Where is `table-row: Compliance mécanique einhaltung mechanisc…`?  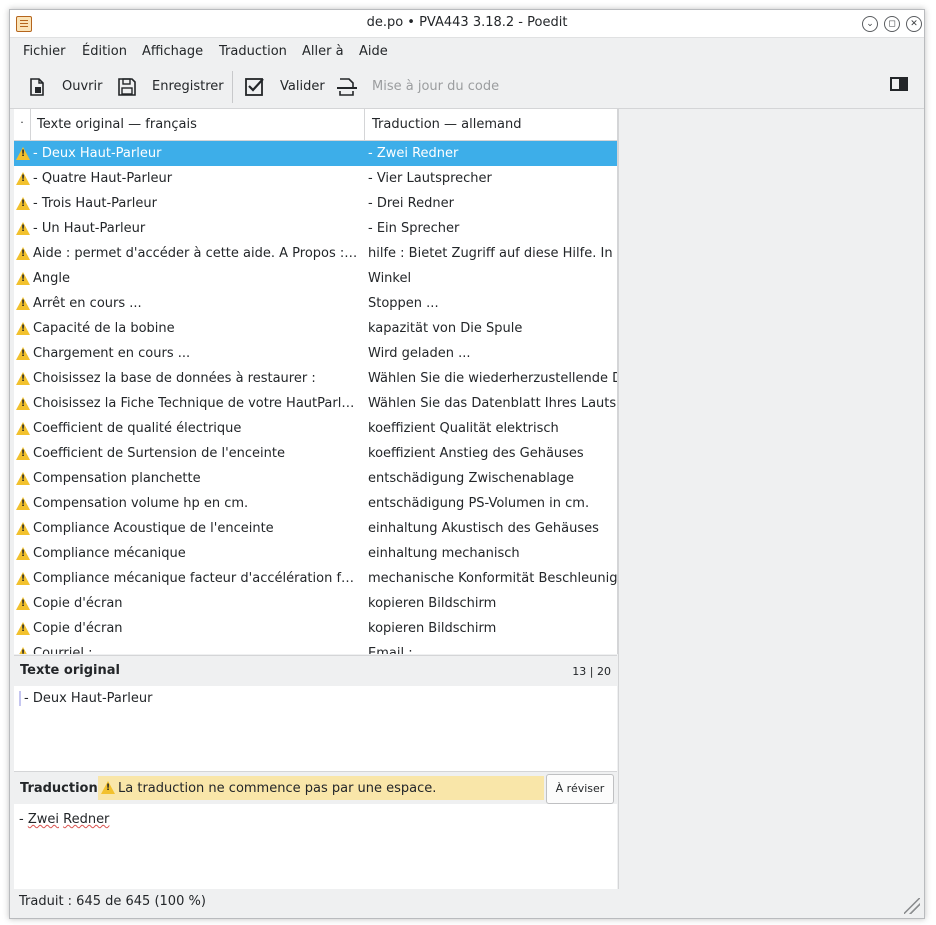
table-row: Compliance mécanique einhaltung mechanisc… is located at coordinates (315, 553).